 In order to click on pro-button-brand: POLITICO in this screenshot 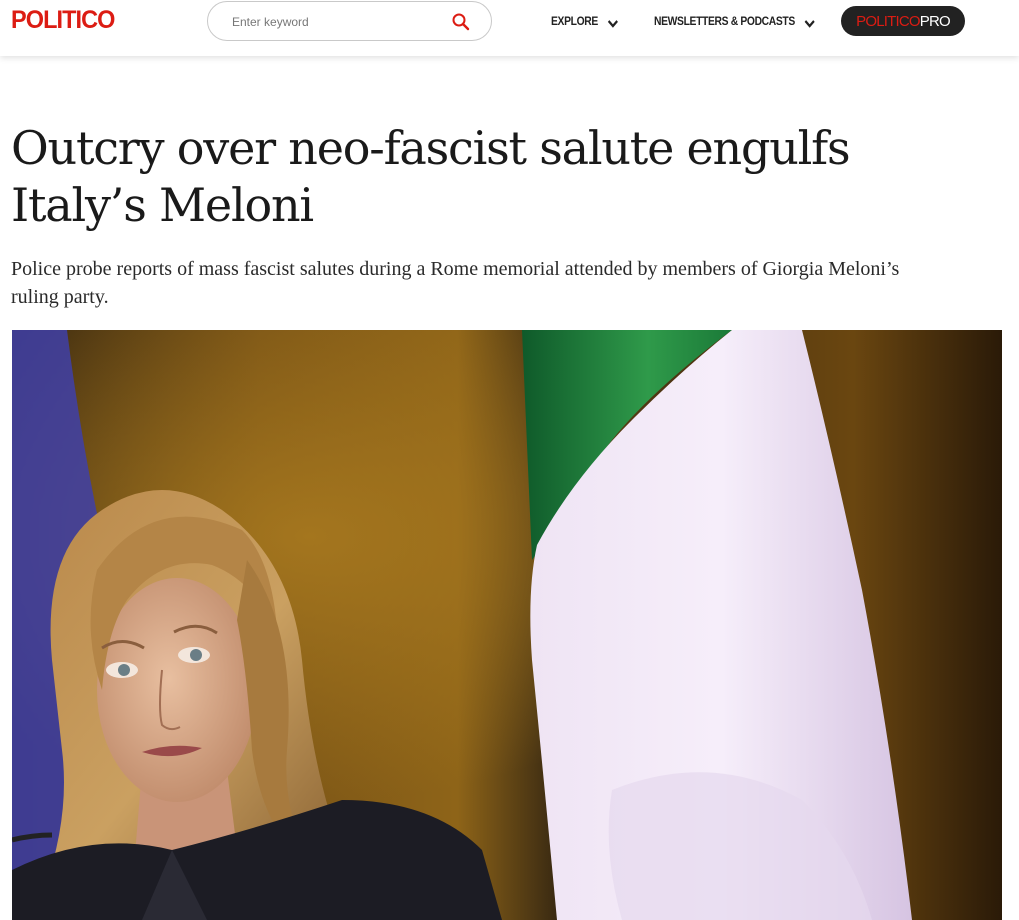, I will do `click(888, 21)`.